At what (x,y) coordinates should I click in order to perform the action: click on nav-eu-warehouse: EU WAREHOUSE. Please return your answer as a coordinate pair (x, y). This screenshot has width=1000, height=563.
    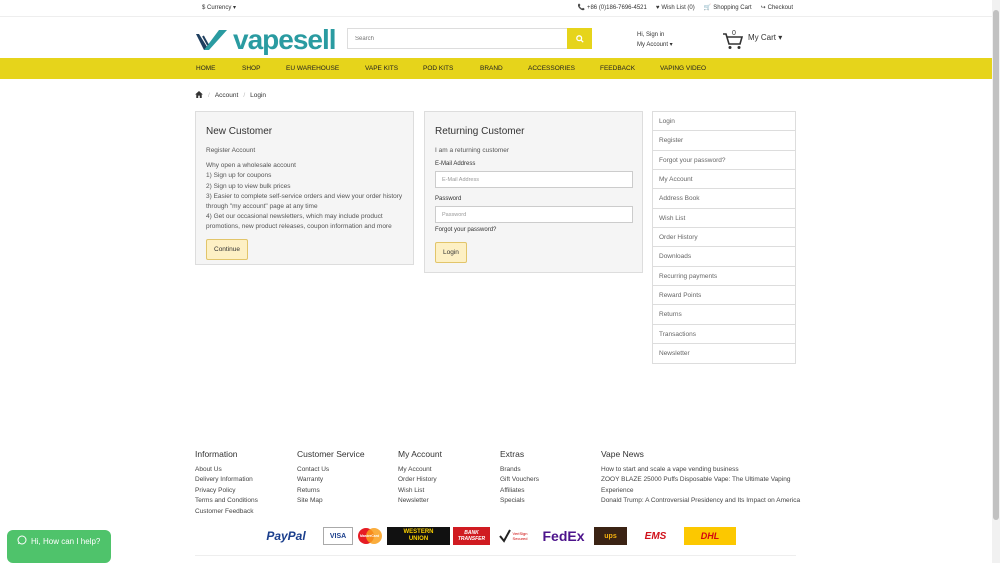
    Looking at the image, I should click on (325, 68).